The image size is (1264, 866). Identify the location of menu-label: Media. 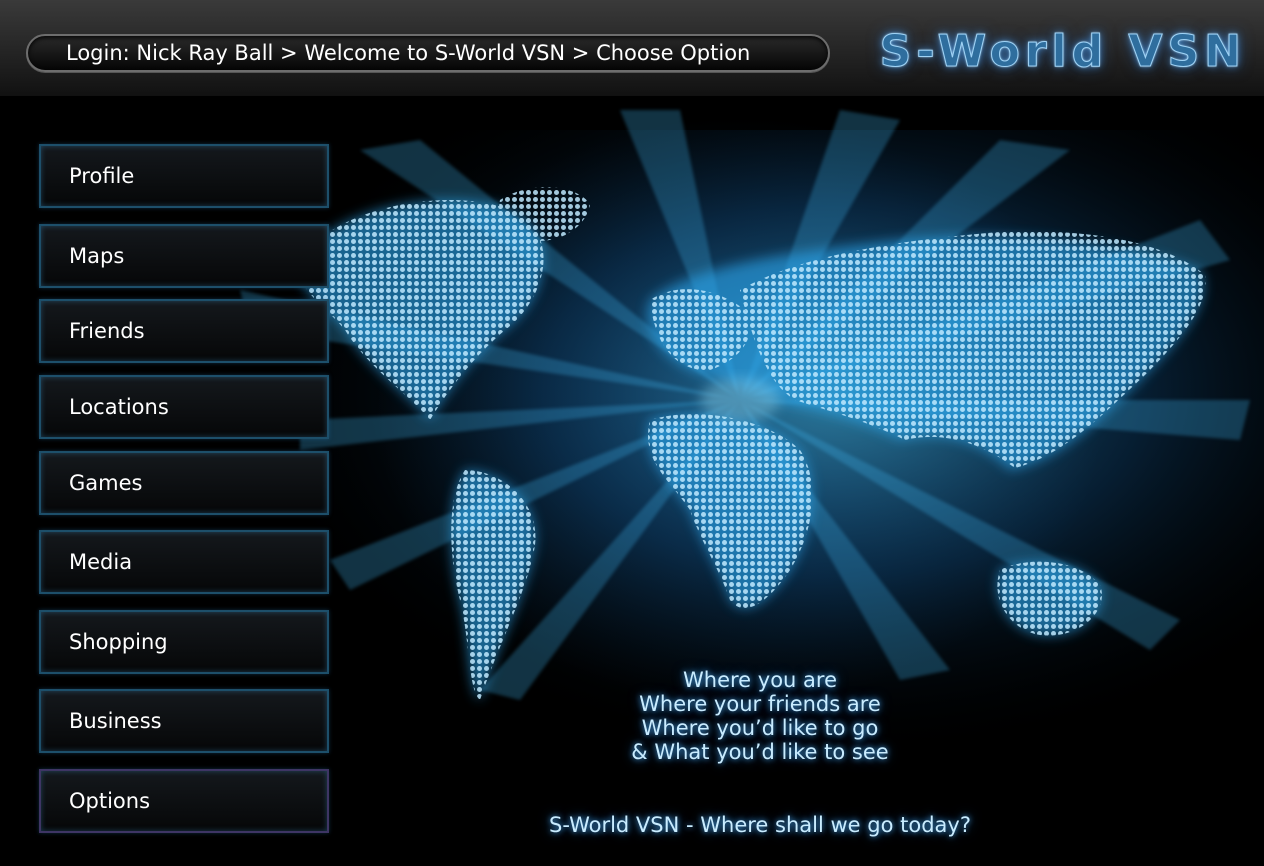
(101, 562).